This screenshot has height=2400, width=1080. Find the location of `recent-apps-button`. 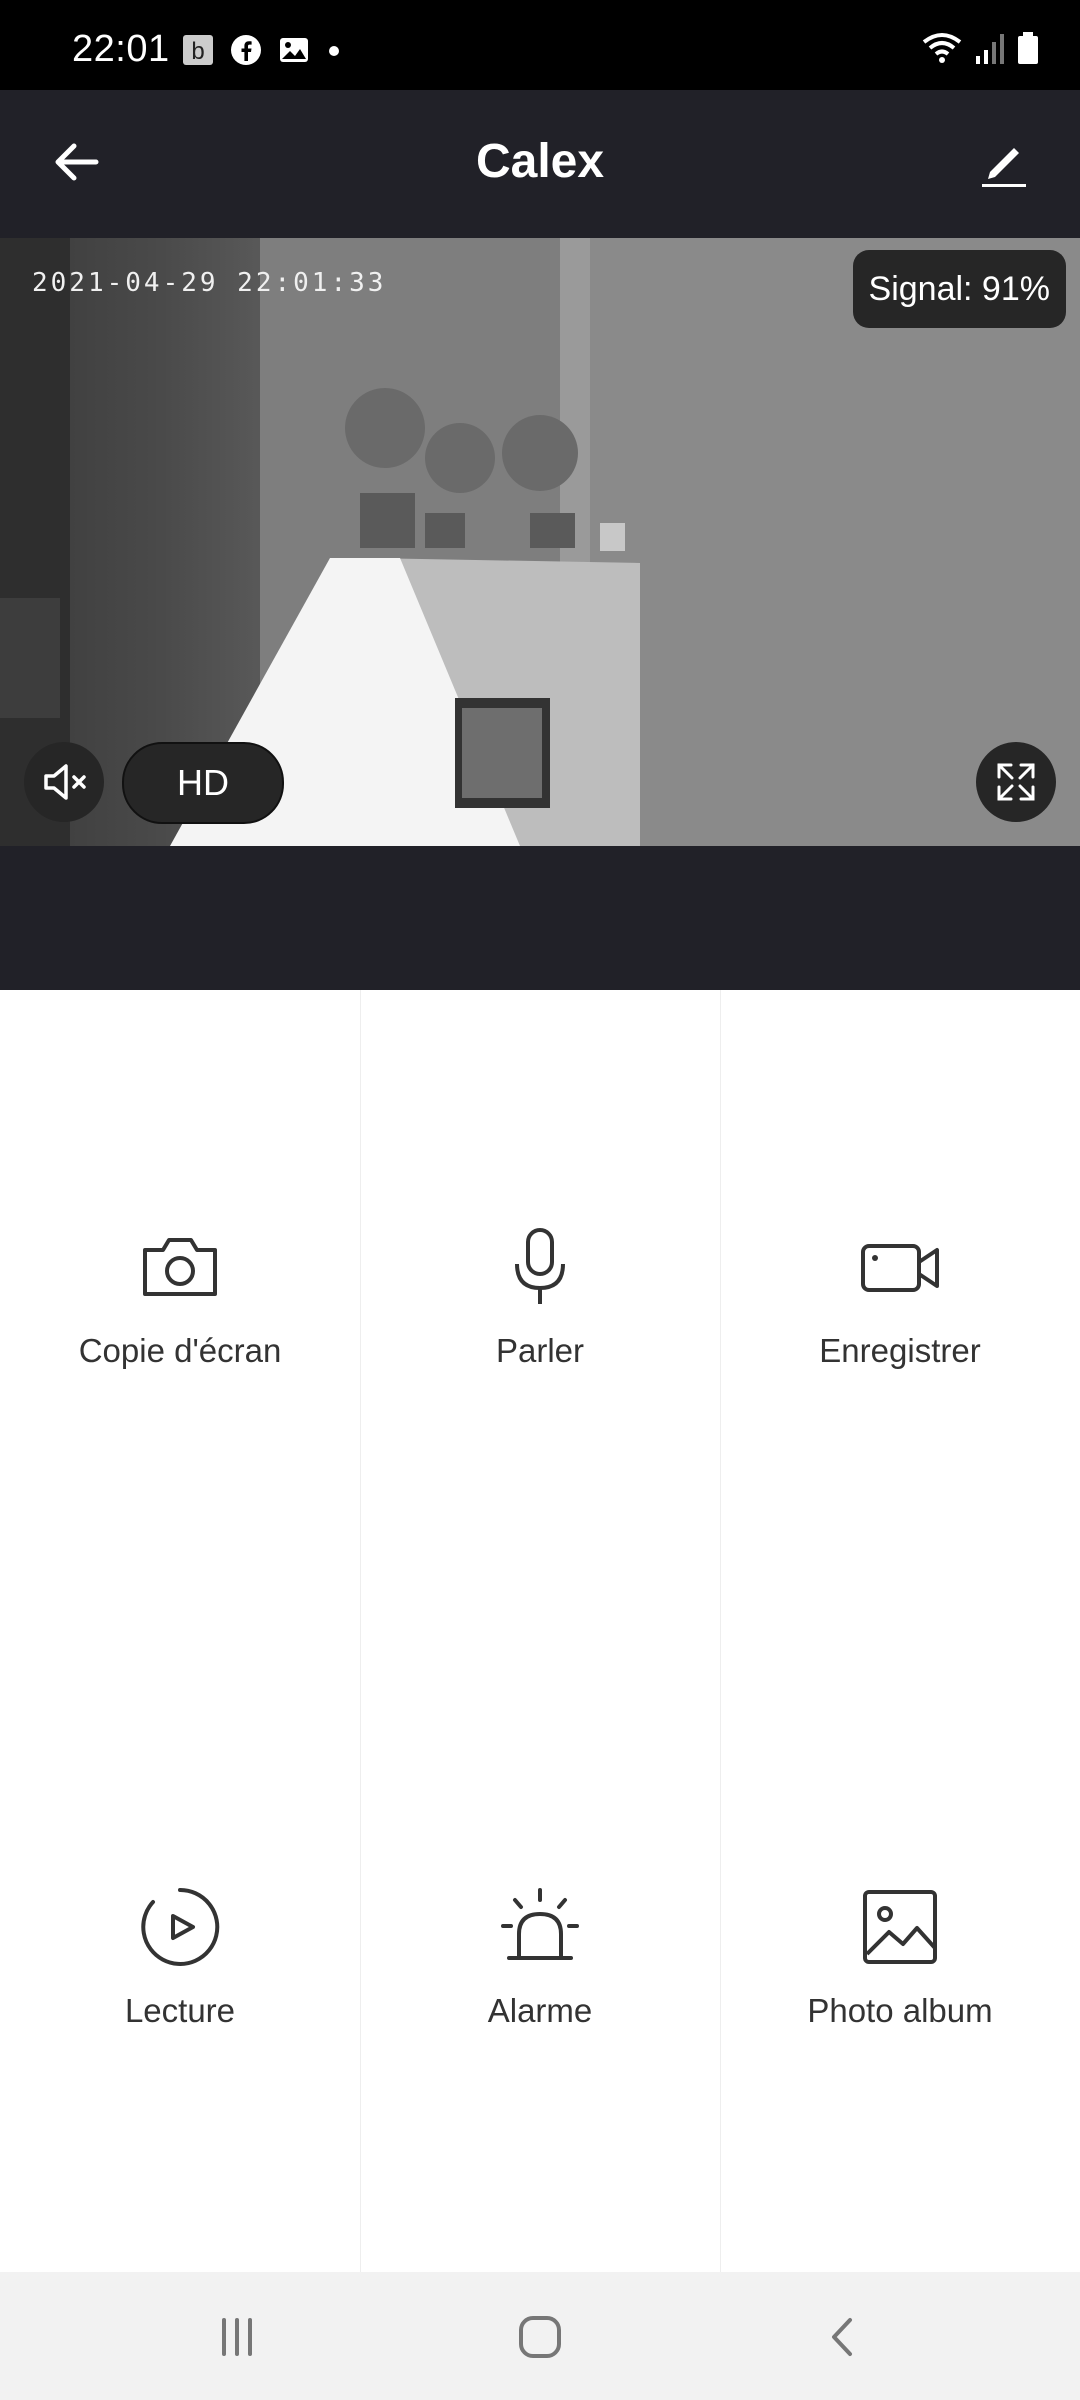

recent-apps-button is located at coordinates (237, 2337).